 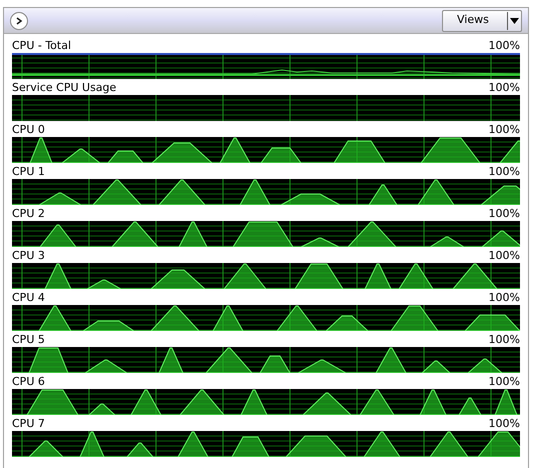 I want to click on dropdown-caret-icon, so click(x=514, y=20).